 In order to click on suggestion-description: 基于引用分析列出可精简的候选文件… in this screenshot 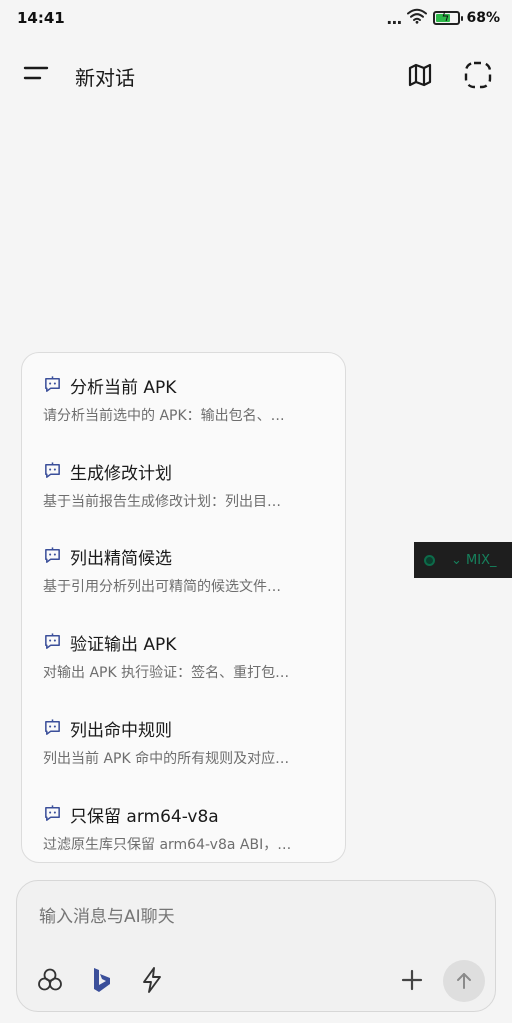, I will do `click(162, 587)`.